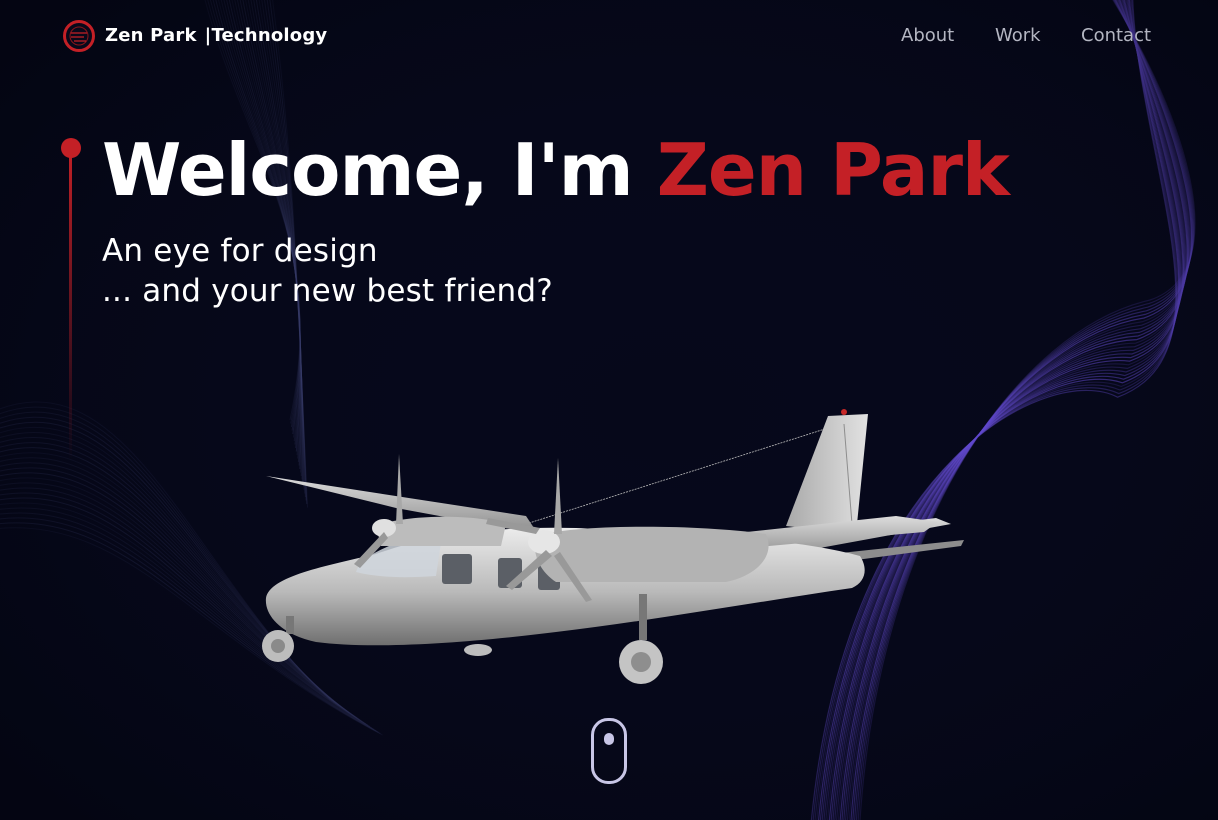  I want to click on brand-name: Zen Park |Technology, so click(216, 35).